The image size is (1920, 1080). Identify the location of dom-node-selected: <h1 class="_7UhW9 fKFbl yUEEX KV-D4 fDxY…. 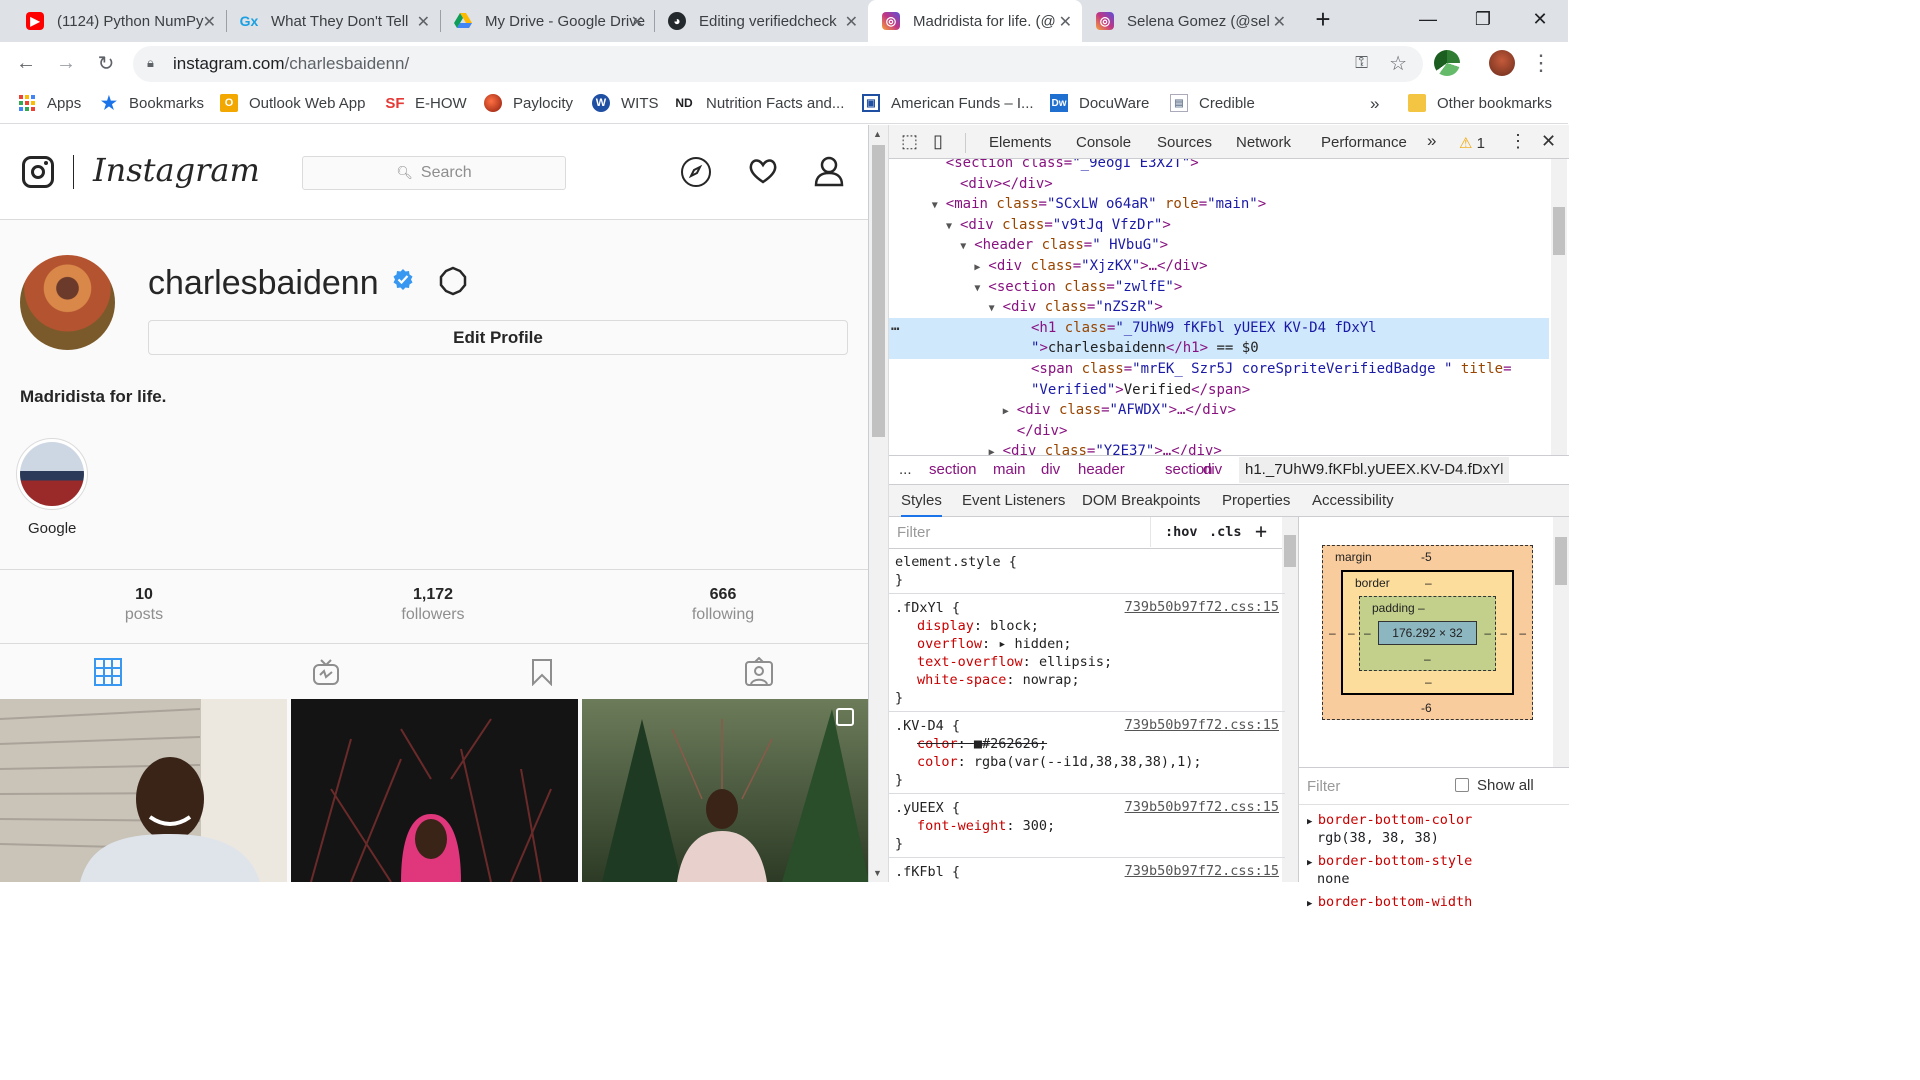
(1219, 328).